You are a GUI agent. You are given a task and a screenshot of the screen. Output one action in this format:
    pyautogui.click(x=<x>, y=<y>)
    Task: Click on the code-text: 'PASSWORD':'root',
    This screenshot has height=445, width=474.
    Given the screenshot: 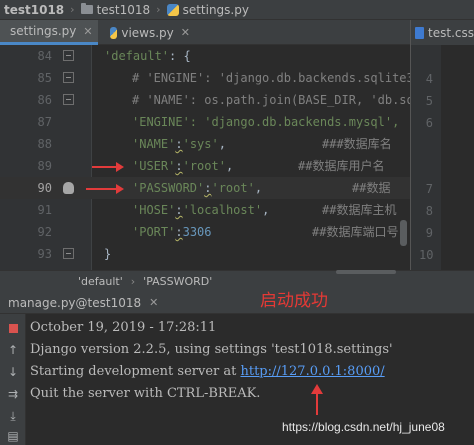 What is the action you would take?
    pyautogui.click(x=197, y=188)
    